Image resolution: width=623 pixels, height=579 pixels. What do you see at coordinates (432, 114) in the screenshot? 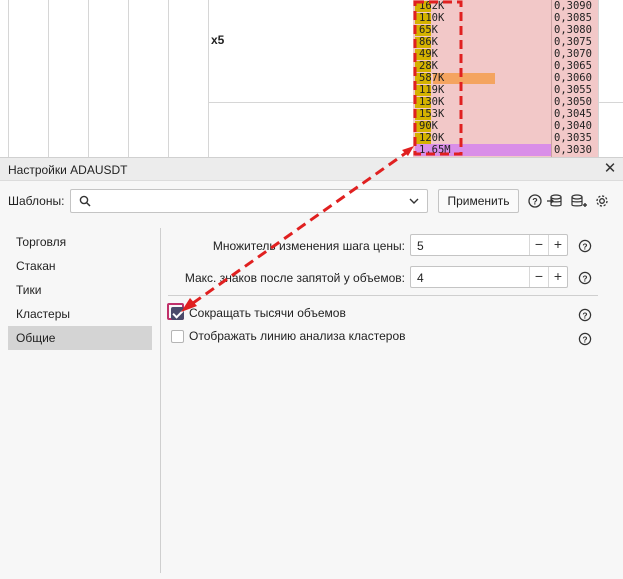
I see `volume-cell: 153K` at bounding box center [432, 114].